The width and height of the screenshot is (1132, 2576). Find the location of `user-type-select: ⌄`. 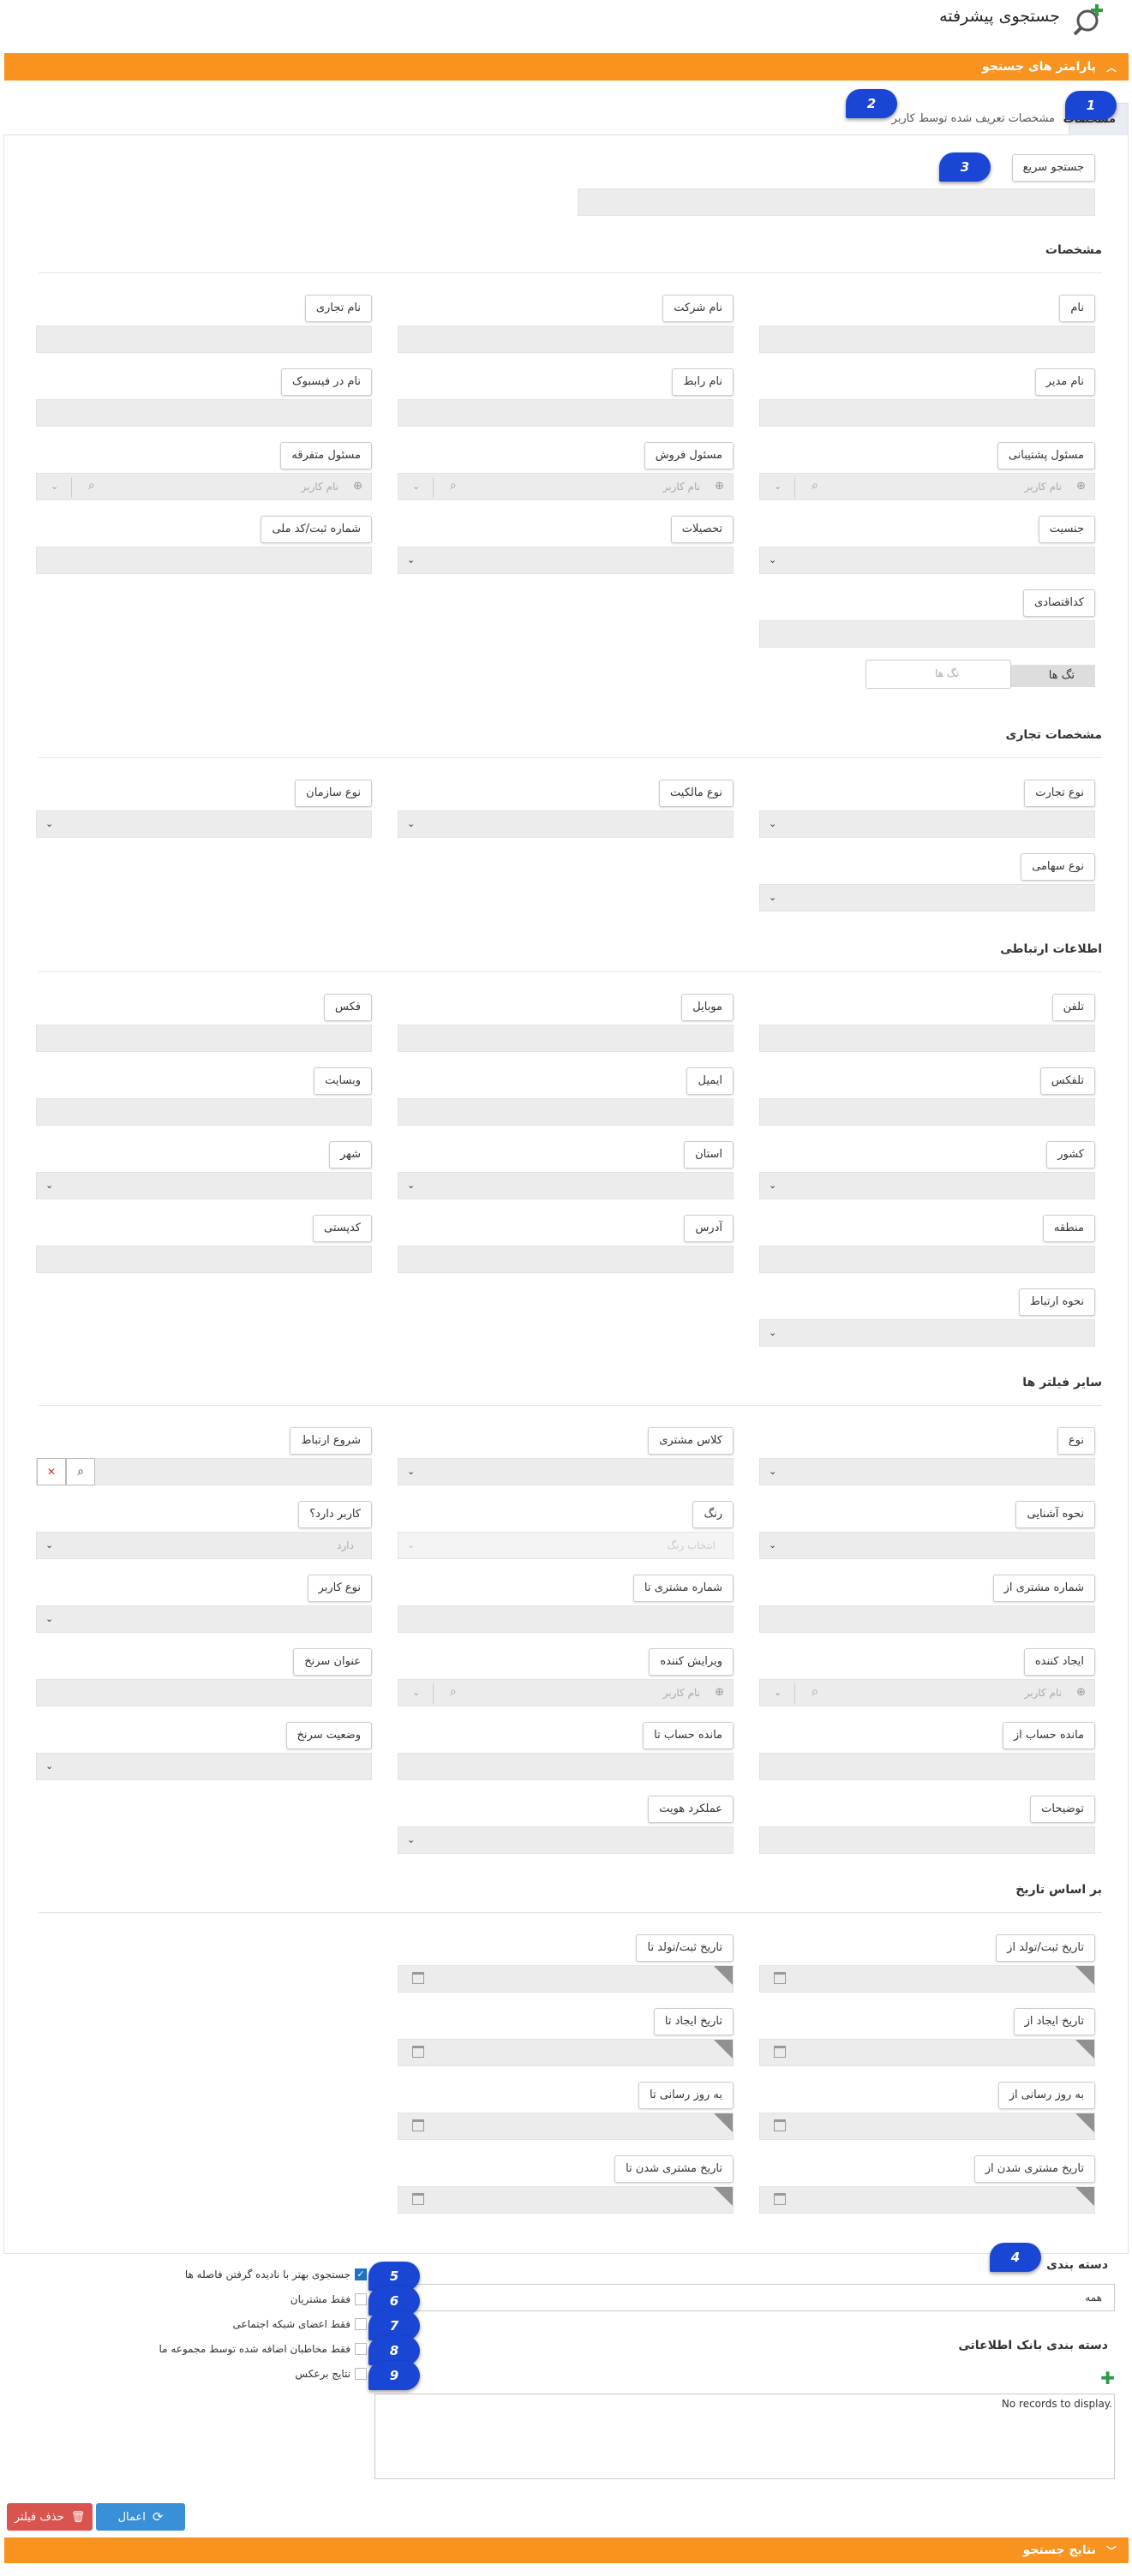

user-type-select: ⌄ is located at coordinates (204, 1619).